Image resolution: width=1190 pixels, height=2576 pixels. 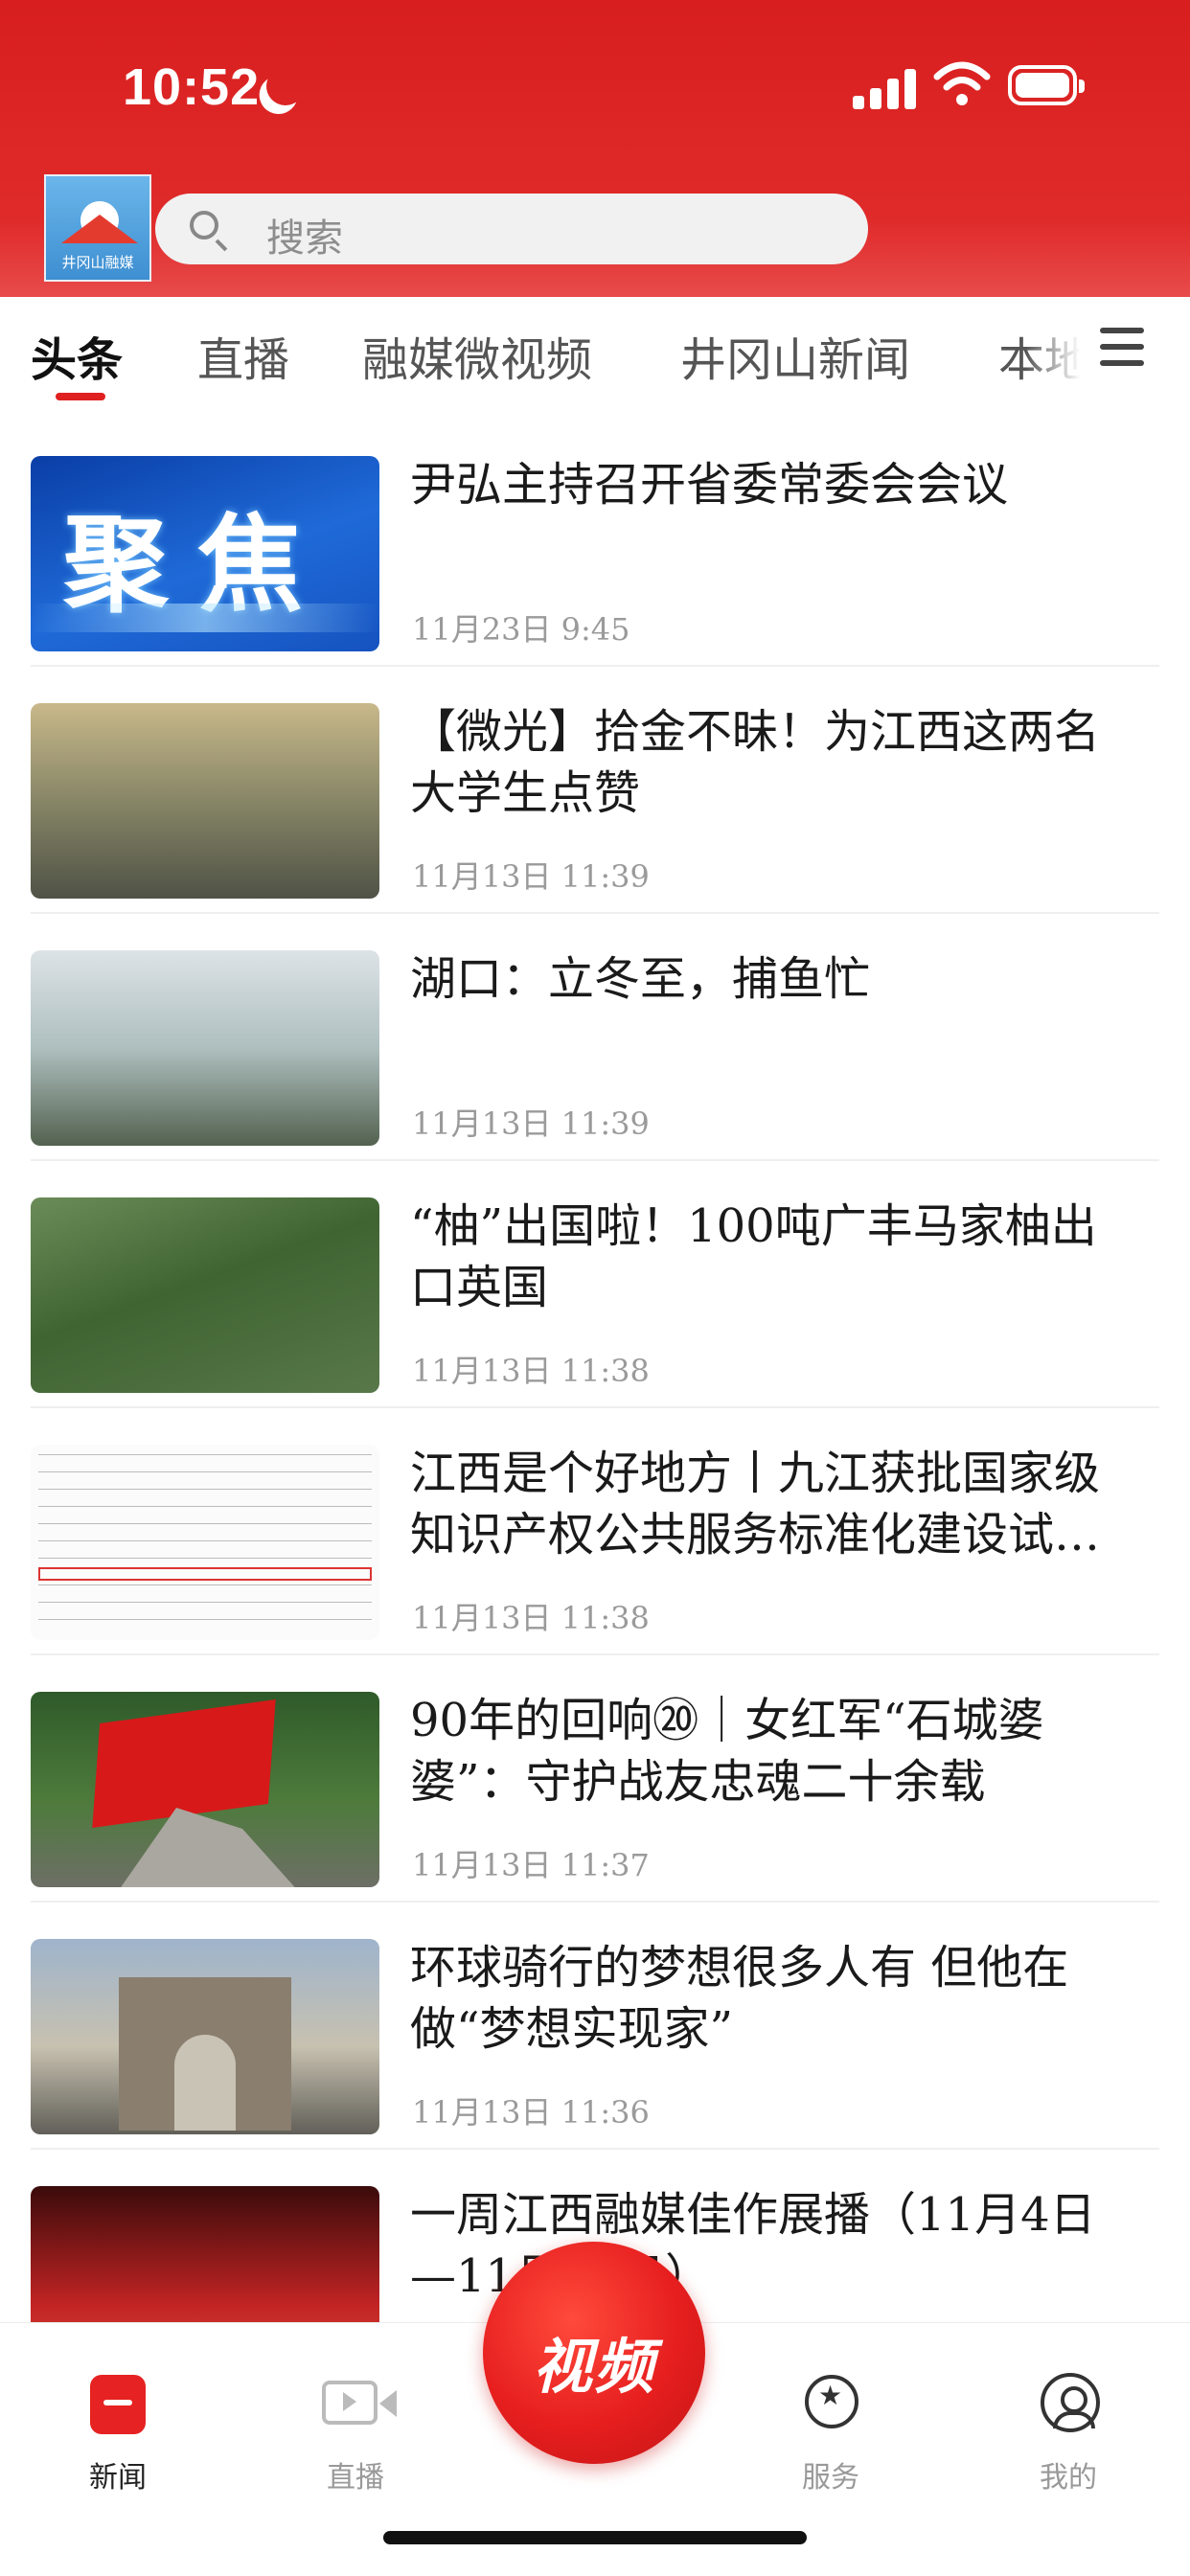 I want to click on search-placeholder: 搜索, so click(x=304, y=239).